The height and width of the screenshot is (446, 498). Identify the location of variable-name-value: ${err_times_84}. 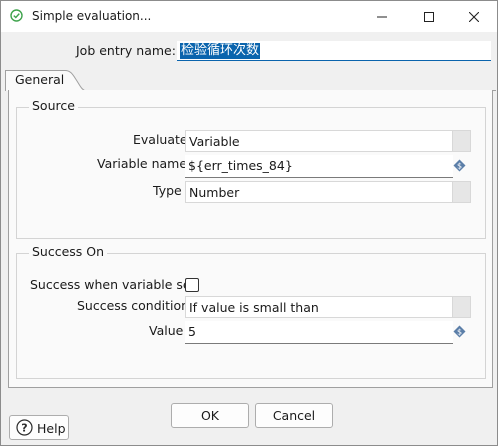
(240, 165).